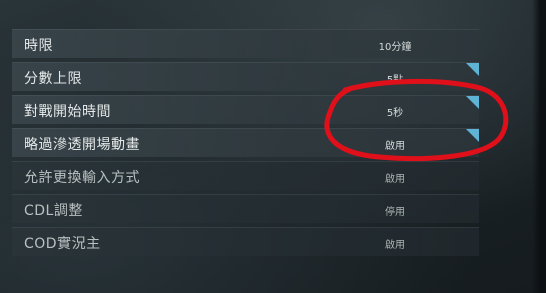 The height and width of the screenshot is (293, 546). I want to click on setting-label: 對戰開始時間, so click(67, 112).